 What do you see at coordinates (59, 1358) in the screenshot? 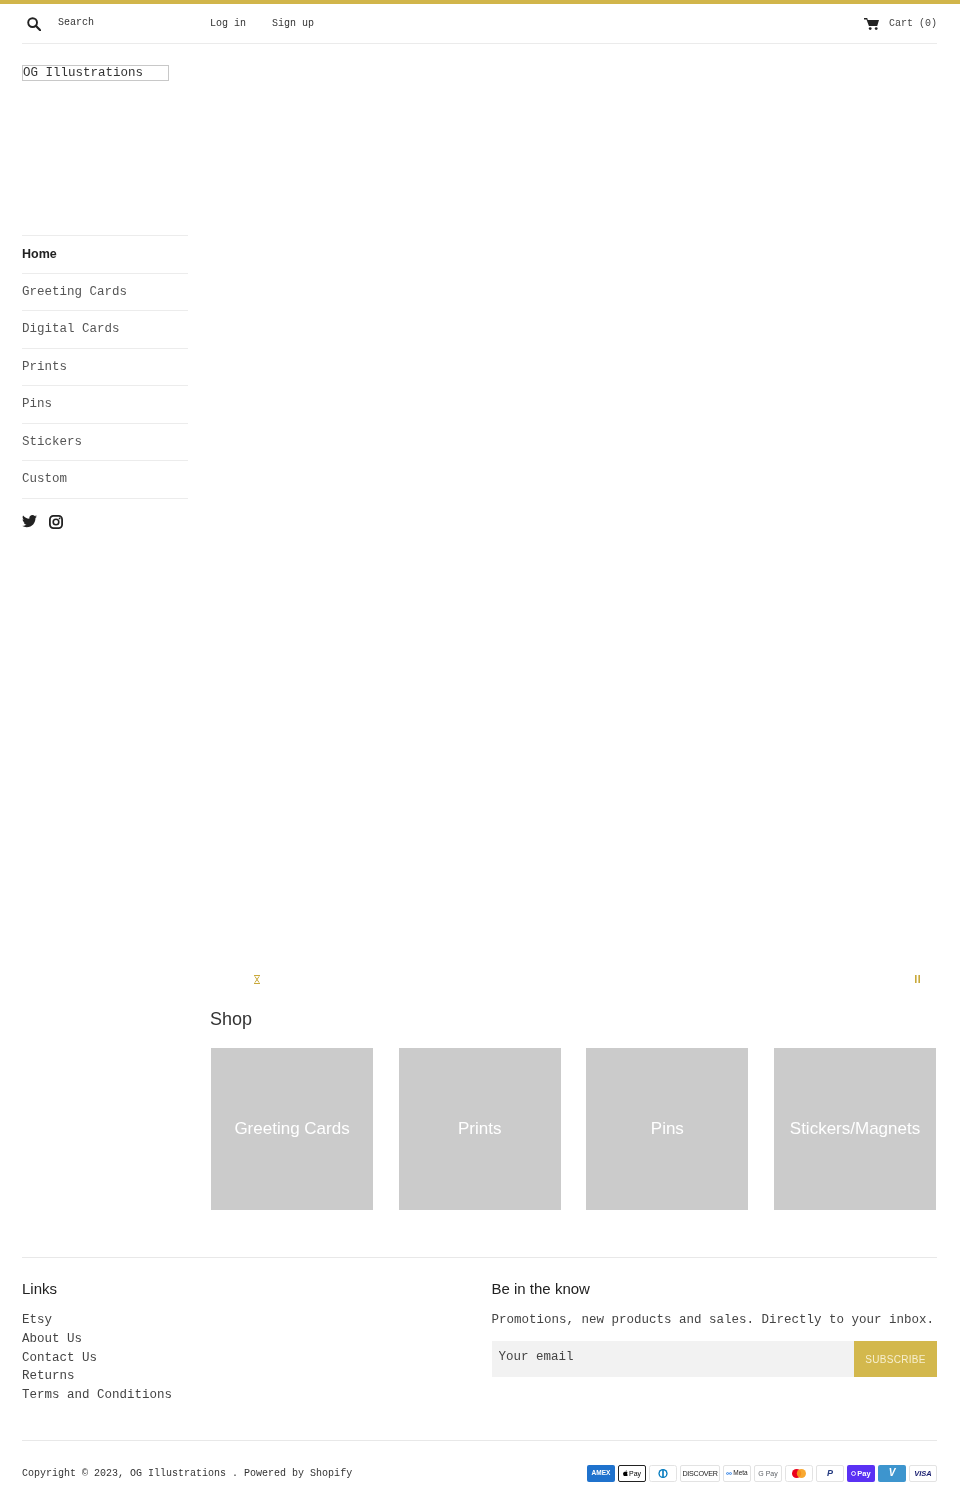
I see `footer-link: Contact Us` at bounding box center [59, 1358].